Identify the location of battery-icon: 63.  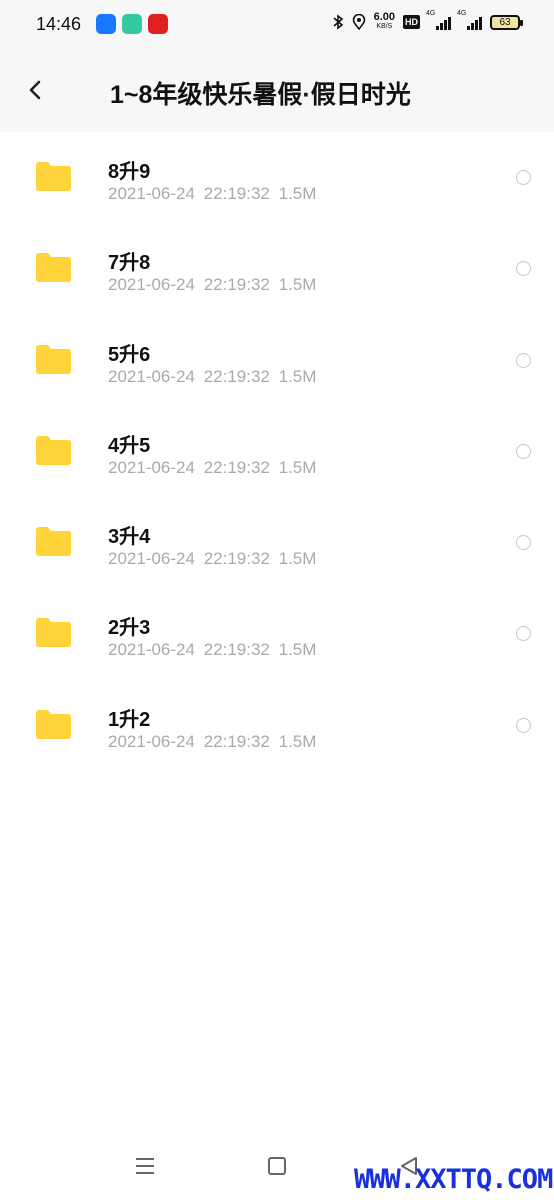
(506, 22).